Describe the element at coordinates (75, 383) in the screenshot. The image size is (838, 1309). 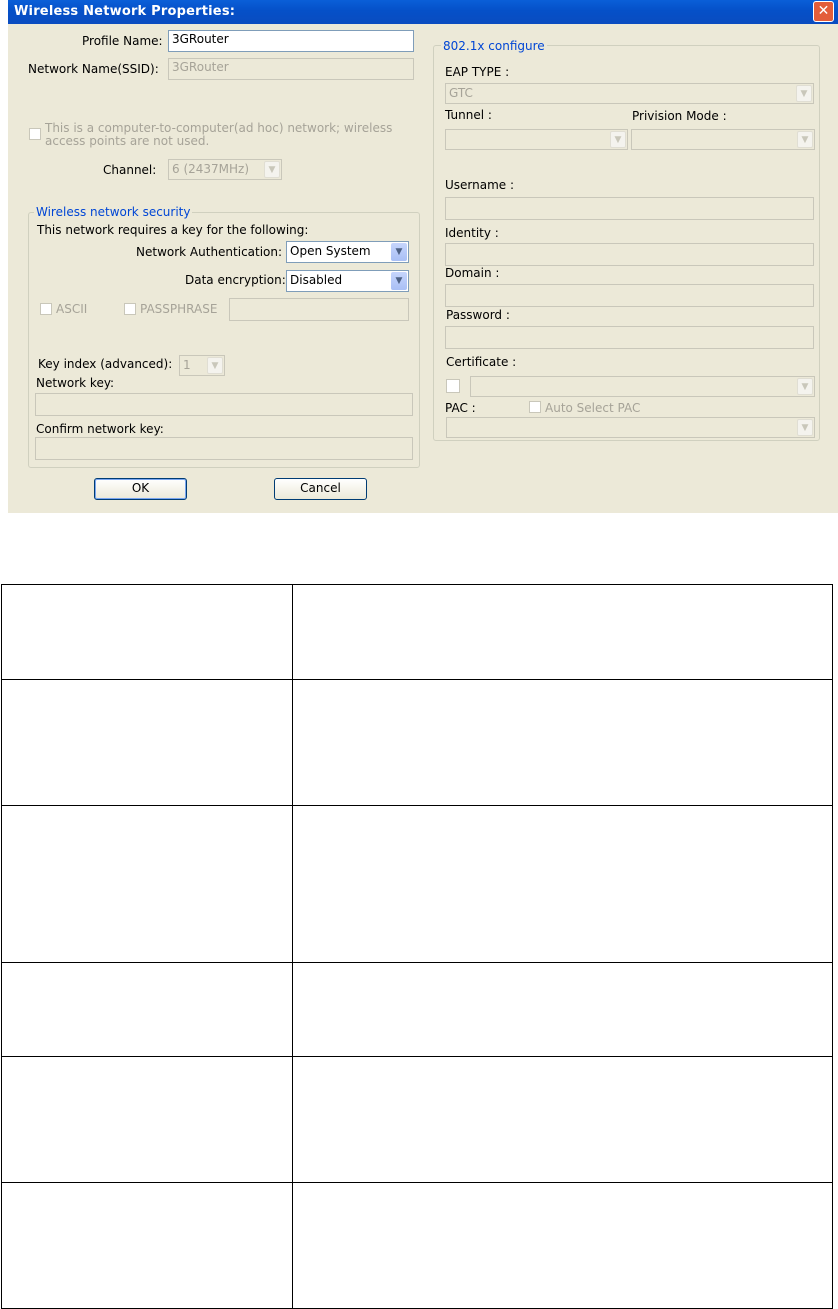
I see `network-key-label: Network key:` at that location.